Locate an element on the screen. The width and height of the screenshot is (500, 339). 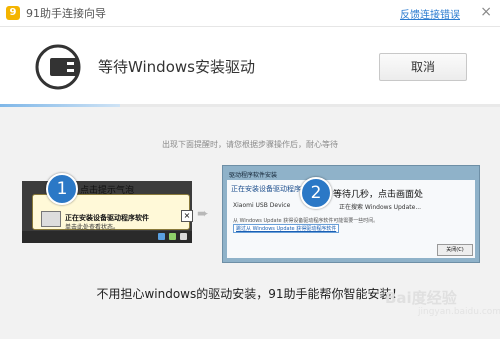
window-title: 91助手连接向导 is located at coordinates (66, 13).